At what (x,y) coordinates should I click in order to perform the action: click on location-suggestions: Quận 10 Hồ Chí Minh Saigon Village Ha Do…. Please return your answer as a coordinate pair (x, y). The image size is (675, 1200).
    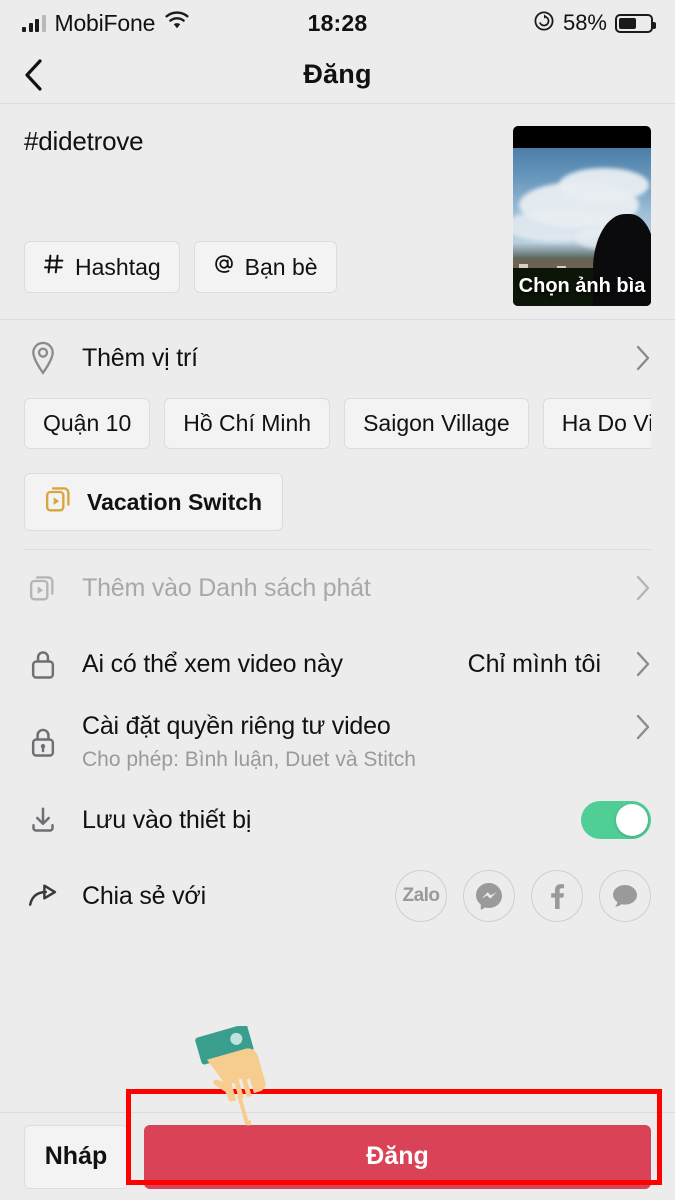
    Looking at the image, I should click on (337, 427).